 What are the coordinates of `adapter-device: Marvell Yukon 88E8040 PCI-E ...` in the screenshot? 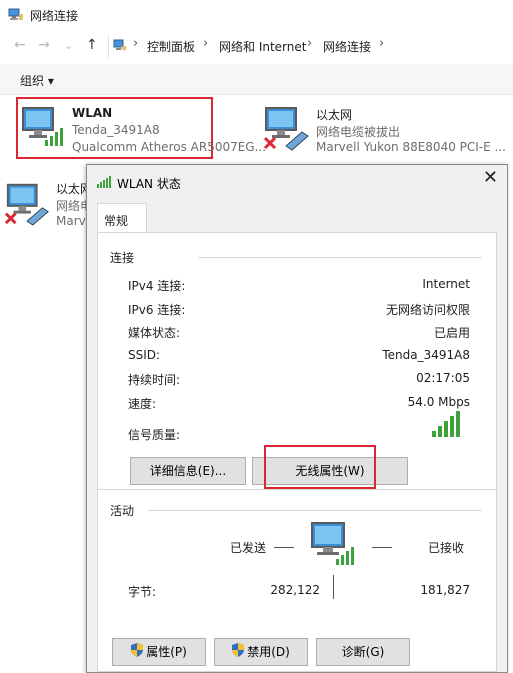 It's located at (411, 147).